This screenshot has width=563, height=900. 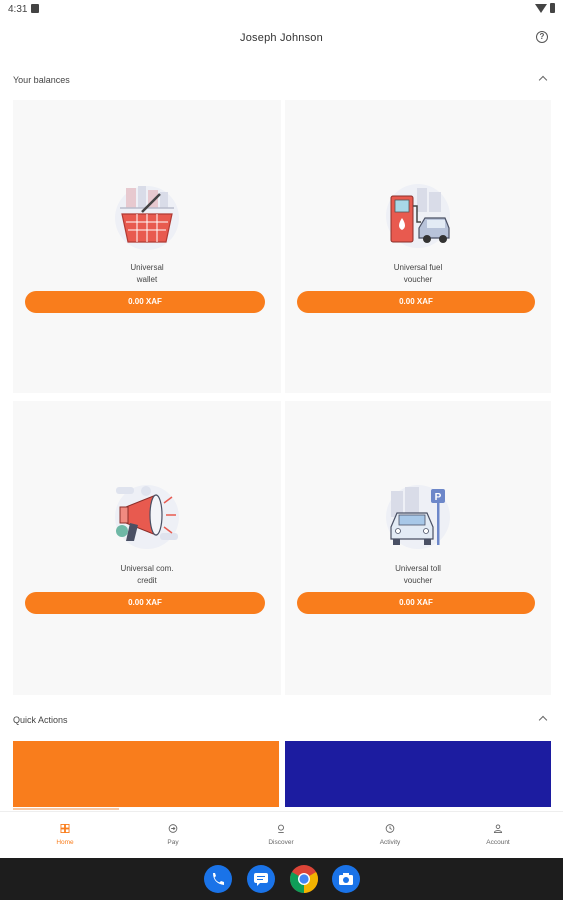 What do you see at coordinates (390, 835) in the screenshot?
I see `nav-item-activity: Activity` at bounding box center [390, 835].